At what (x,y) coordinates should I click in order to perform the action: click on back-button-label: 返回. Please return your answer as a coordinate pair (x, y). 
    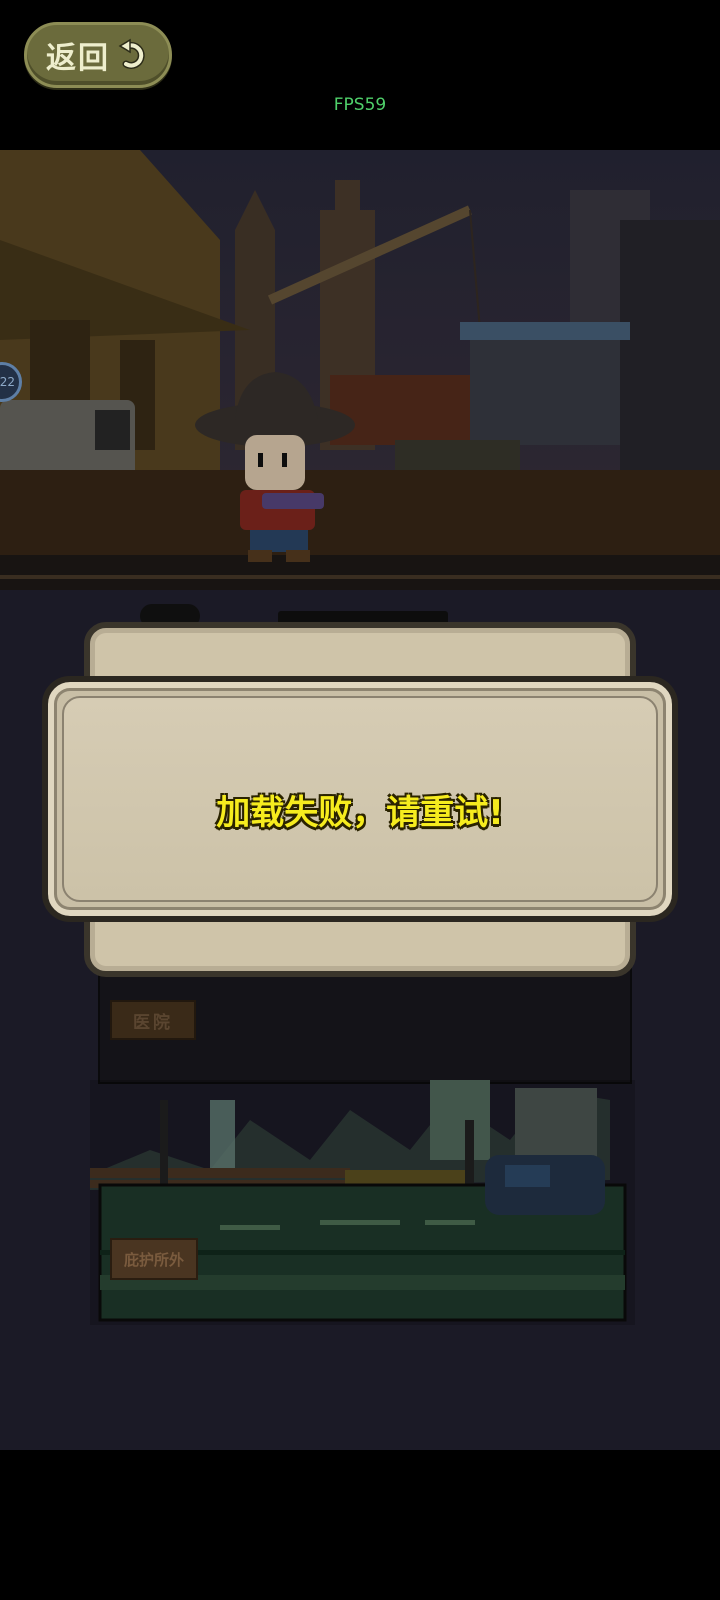
    Looking at the image, I should click on (78, 58).